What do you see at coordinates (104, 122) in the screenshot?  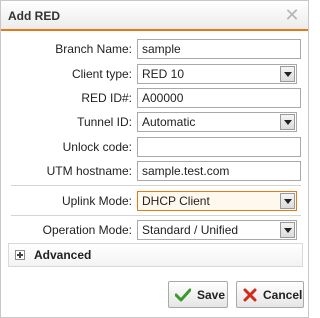 I see `tunnel-id-label: Tunnel ID:` at bounding box center [104, 122].